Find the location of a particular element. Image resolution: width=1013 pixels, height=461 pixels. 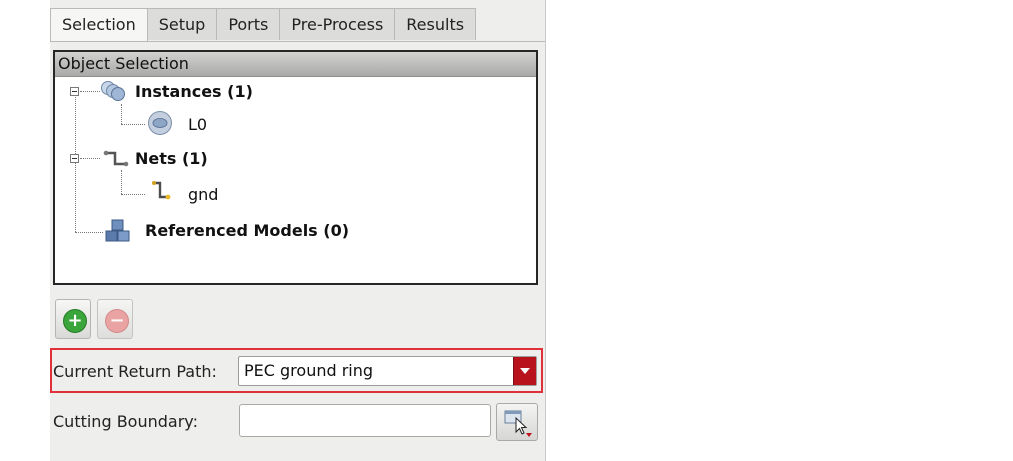

tree-node-referenced-models: Referenced Models (0) is located at coordinates (247, 230).